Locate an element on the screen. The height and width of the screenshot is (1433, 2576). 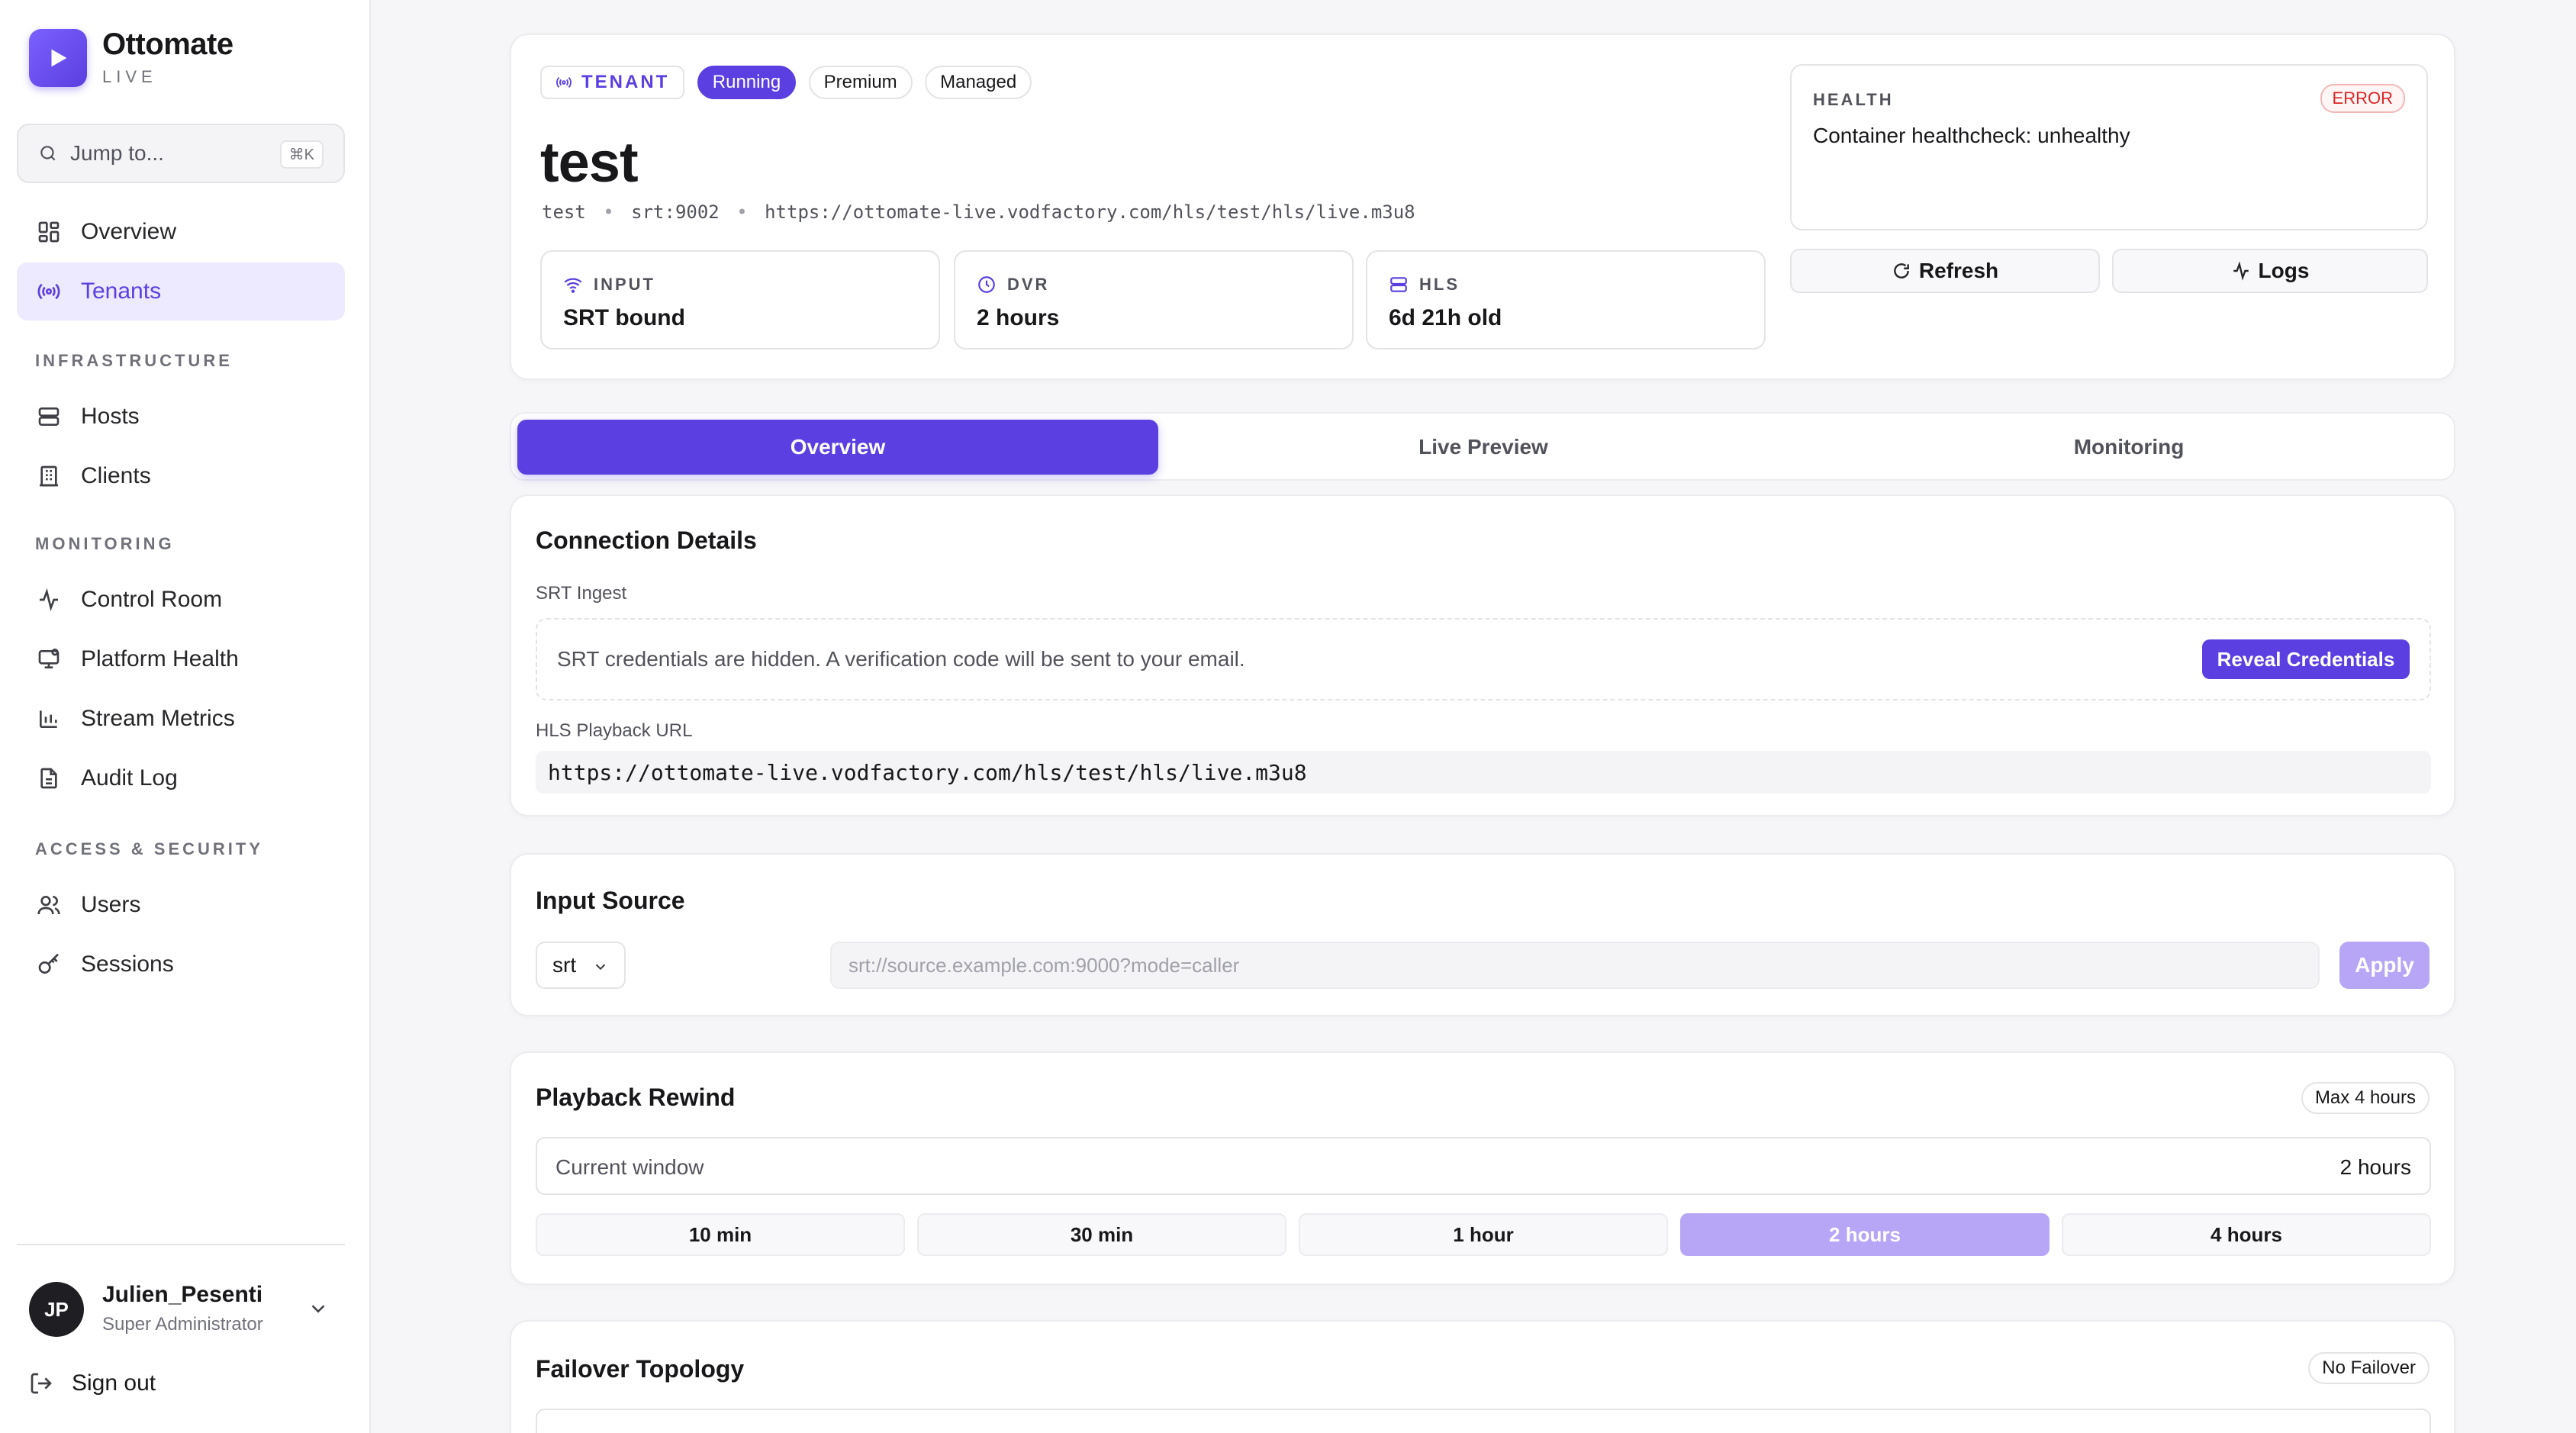
protocol-select: srt is located at coordinates (581, 966).